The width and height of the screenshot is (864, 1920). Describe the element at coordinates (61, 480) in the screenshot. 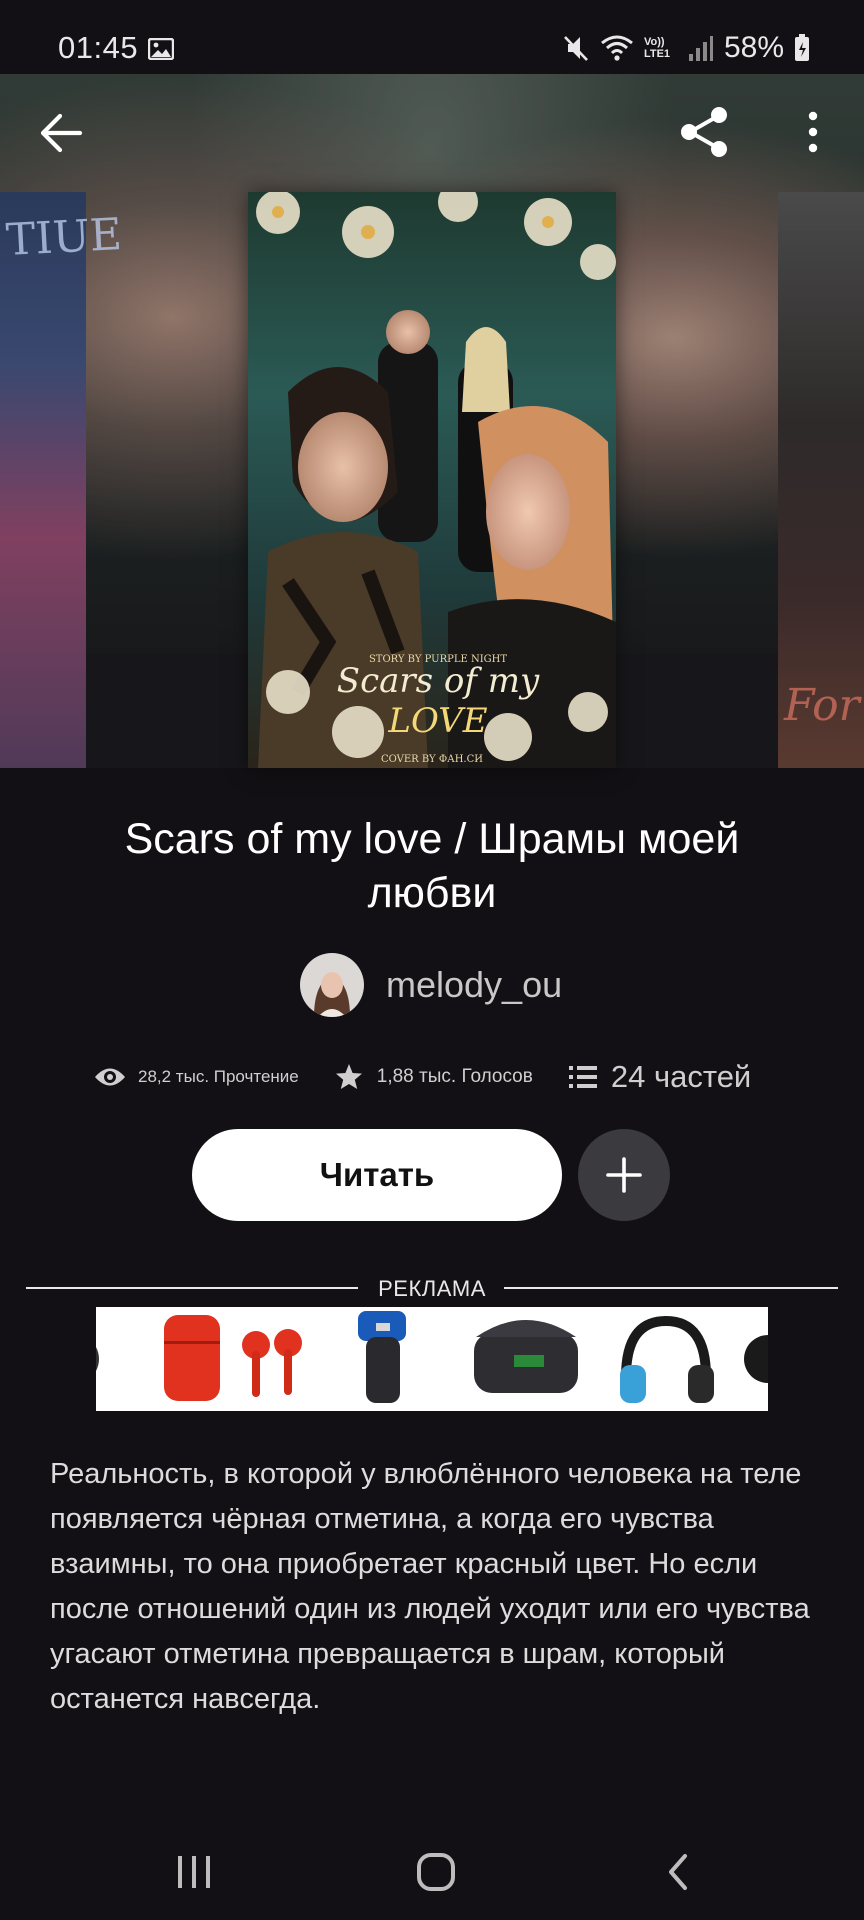

I see `side-cover-left: TIUE` at that location.